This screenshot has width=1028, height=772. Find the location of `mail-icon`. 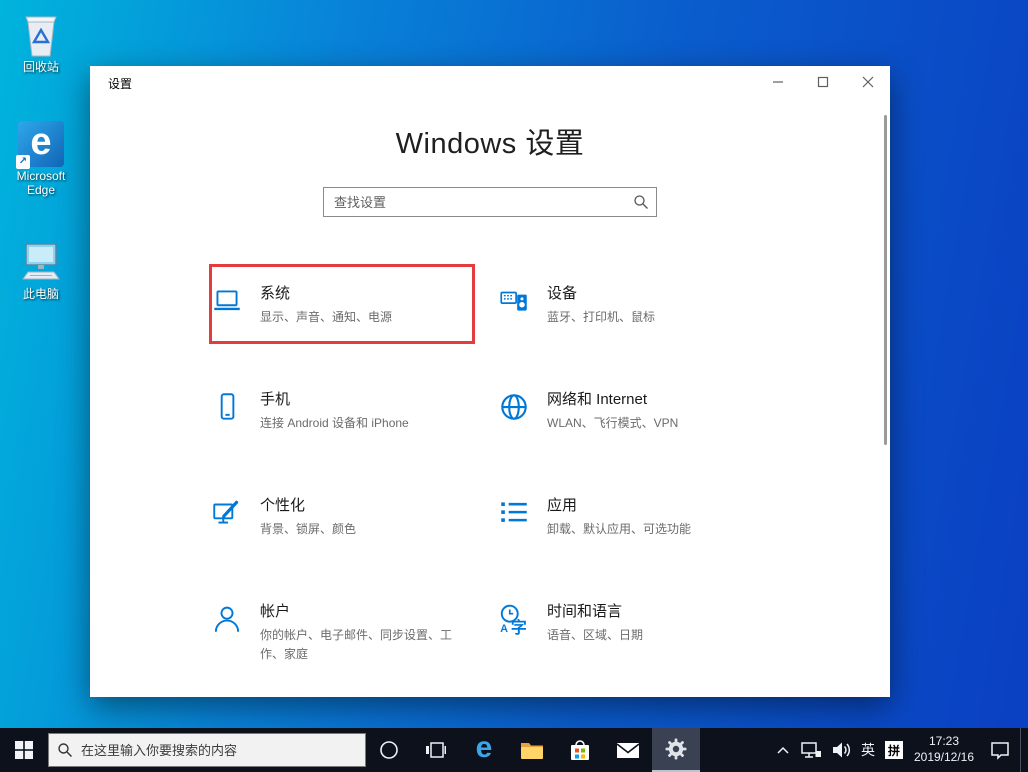

mail-icon is located at coordinates (628, 750).